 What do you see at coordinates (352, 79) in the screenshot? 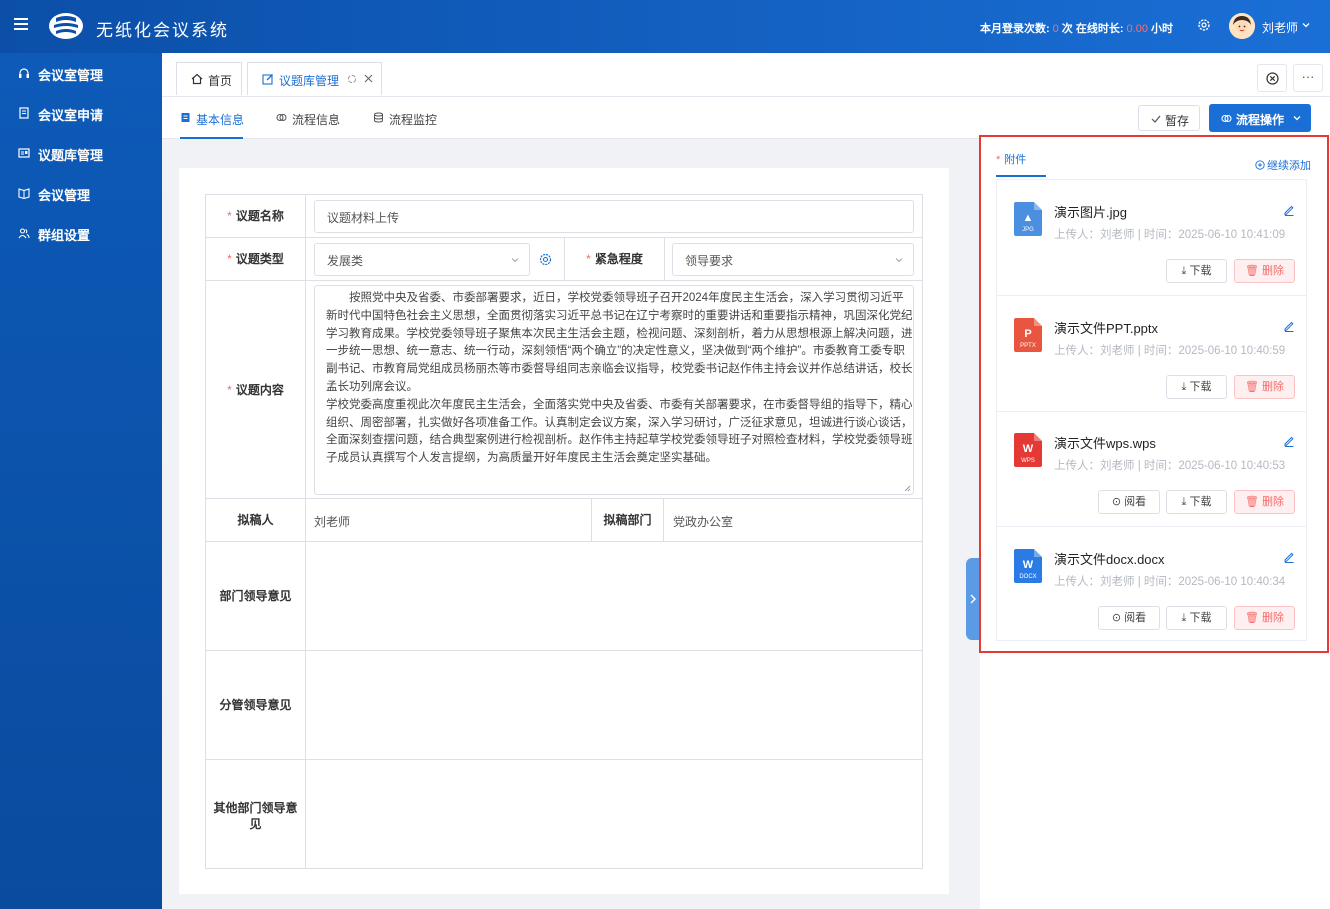
I see `refresh-icon` at bounding box center [352, 79].